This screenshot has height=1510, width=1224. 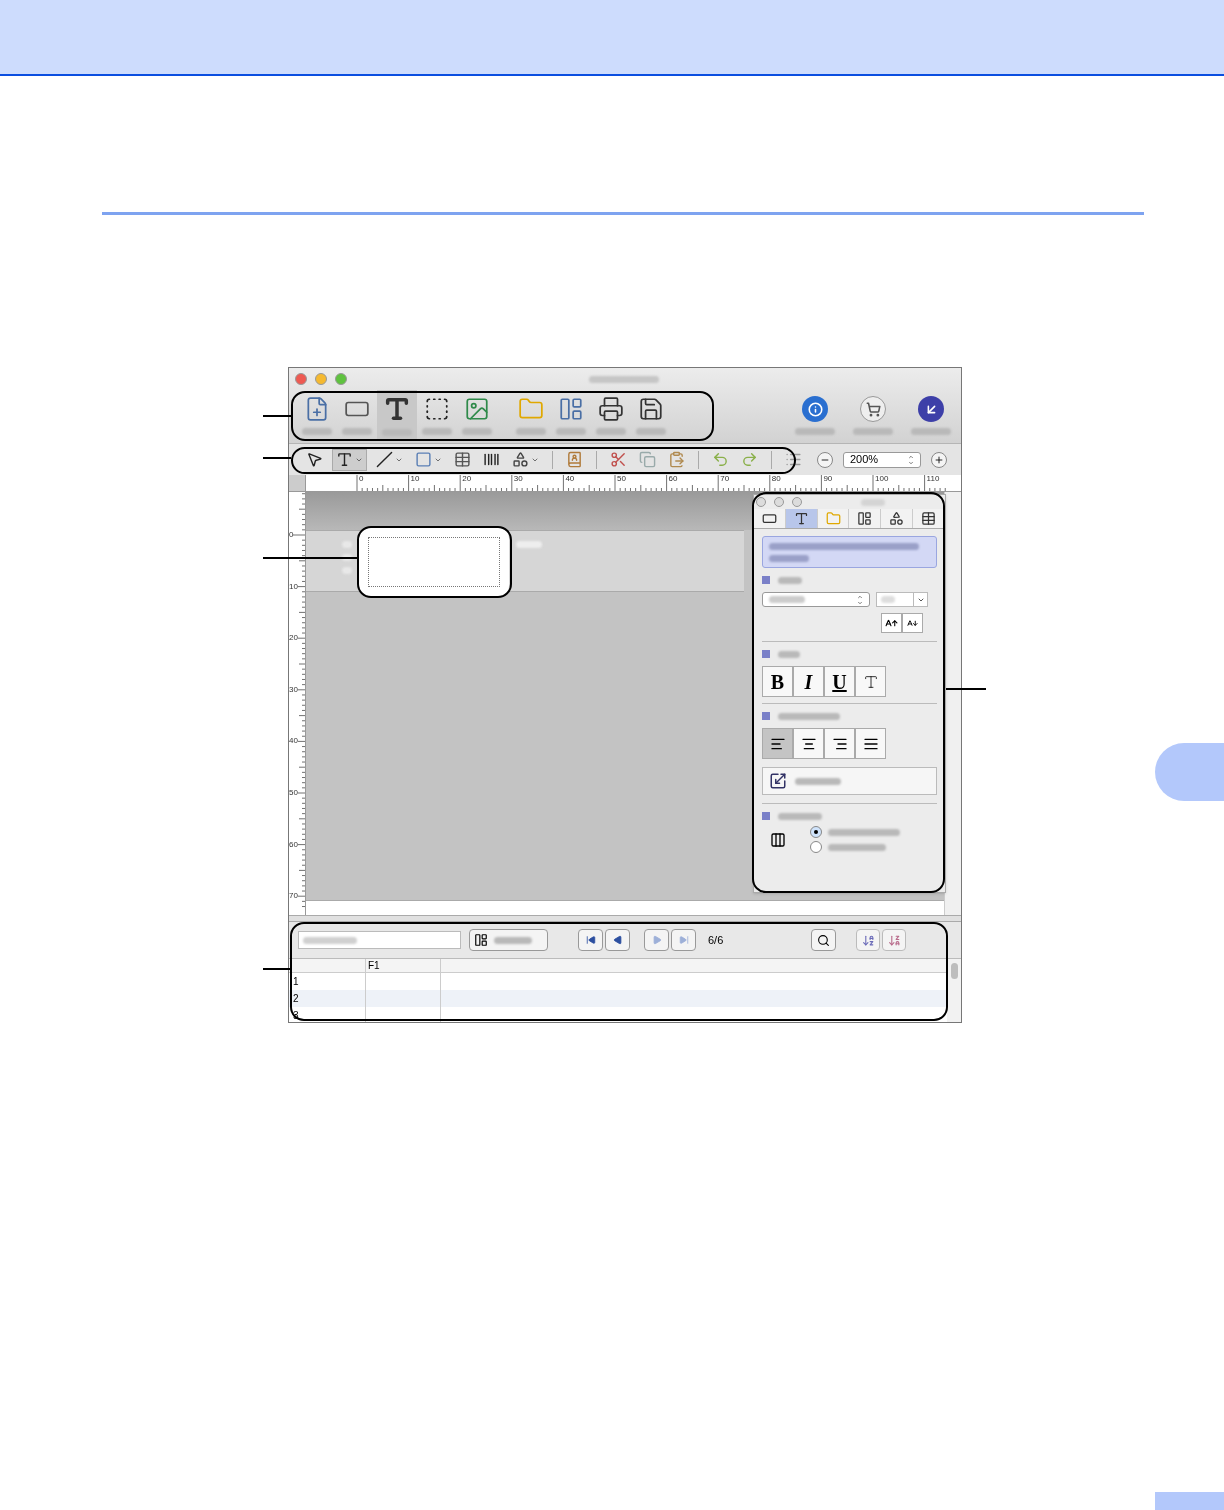 I want to click on skip-back-icon, so click(x=590, y=940).